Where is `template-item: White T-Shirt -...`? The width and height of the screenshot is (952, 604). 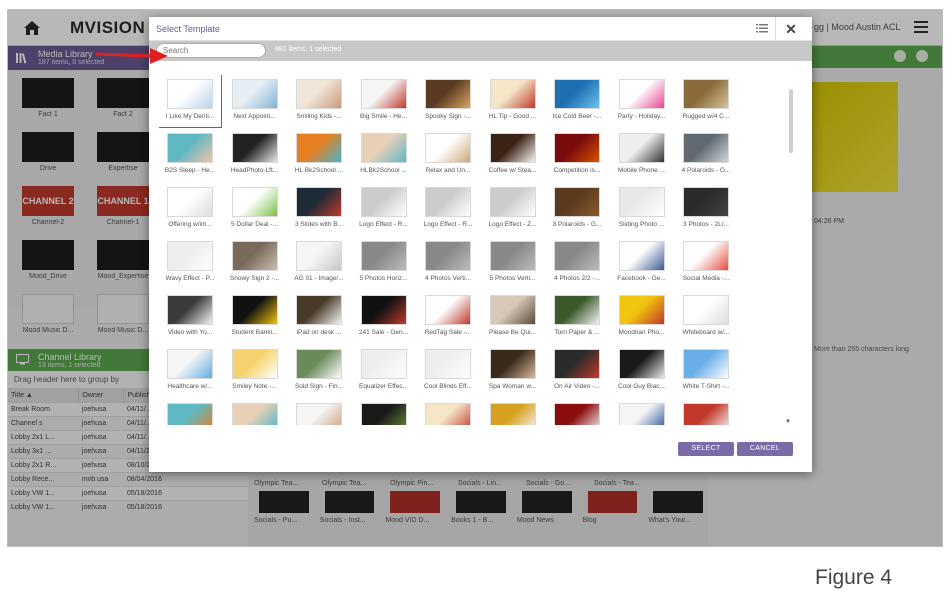 template-item: White T-Shirt -... is located at coordinates (706, 371).